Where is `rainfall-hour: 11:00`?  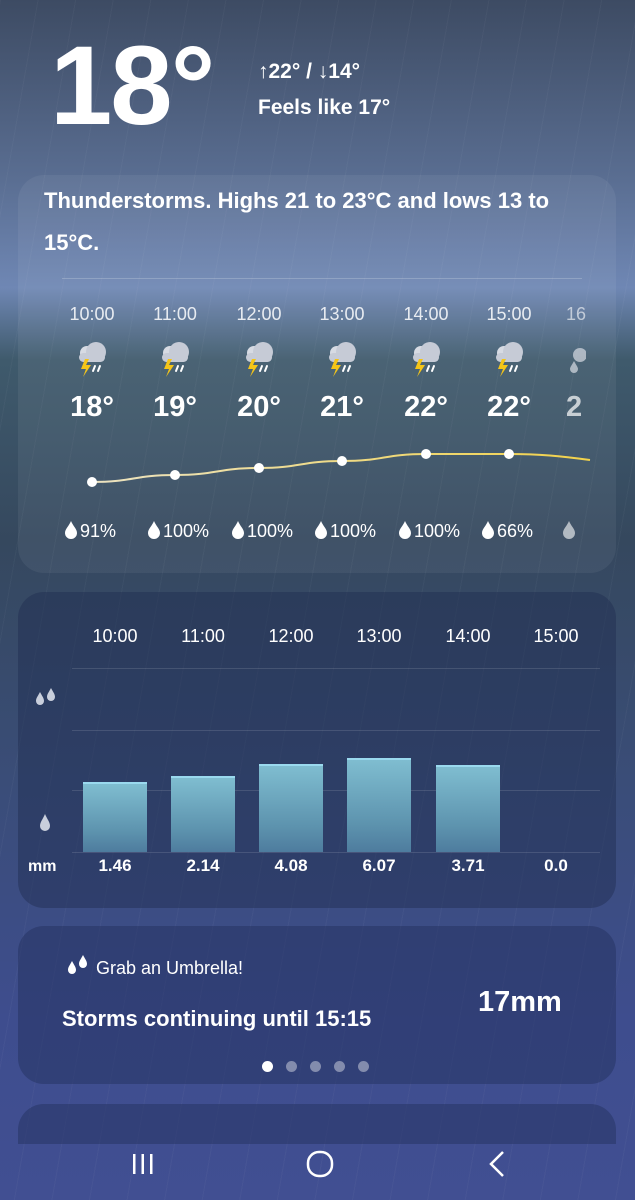 rainfall-hour: 11:00 is located at coordinates (203, 636).